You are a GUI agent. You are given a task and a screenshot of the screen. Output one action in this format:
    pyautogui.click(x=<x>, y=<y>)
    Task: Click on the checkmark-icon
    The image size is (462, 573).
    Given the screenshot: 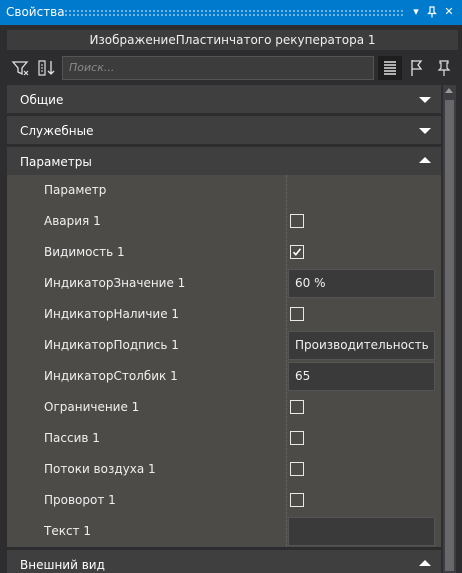 What is the action you would take?
    pyautogui.click(x=297, y=252)
    